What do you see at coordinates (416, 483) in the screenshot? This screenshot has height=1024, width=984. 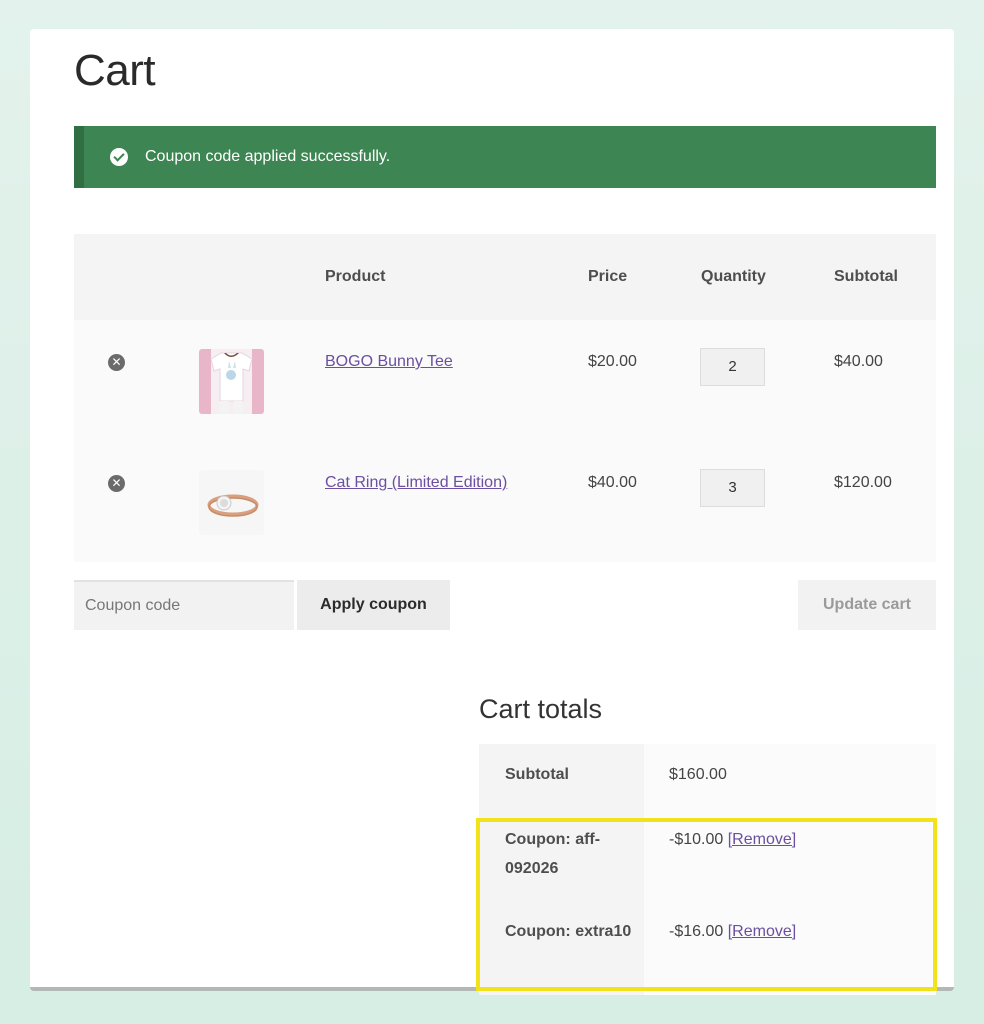 I see `product-link: Cat Ring (Limited Edition)` at bounding box center [416, 483].